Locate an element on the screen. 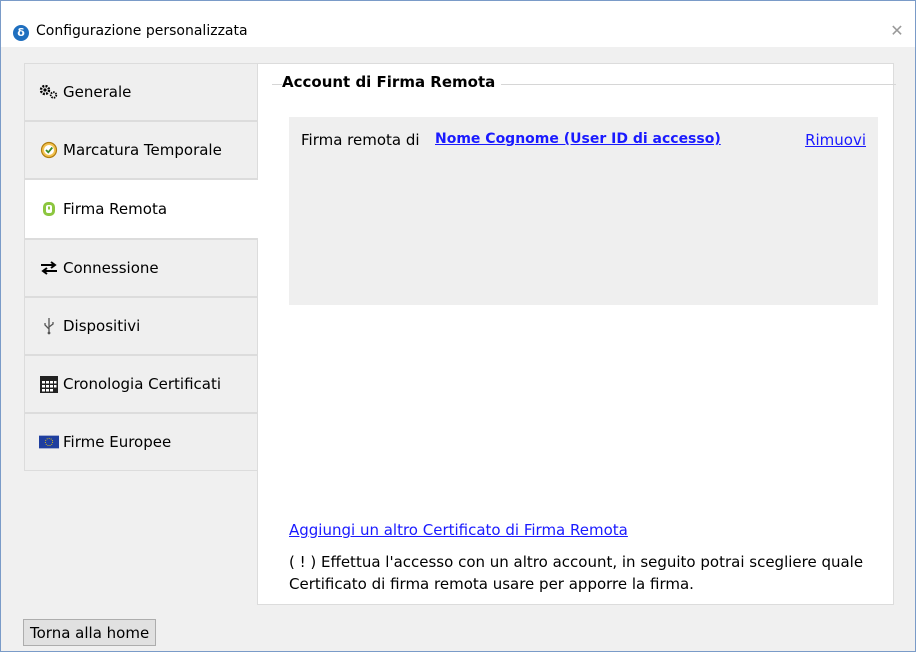 The height and width of the screenshot is (652, 916). sidebar-item-generale: Generale is located at coordinates (141, 92).